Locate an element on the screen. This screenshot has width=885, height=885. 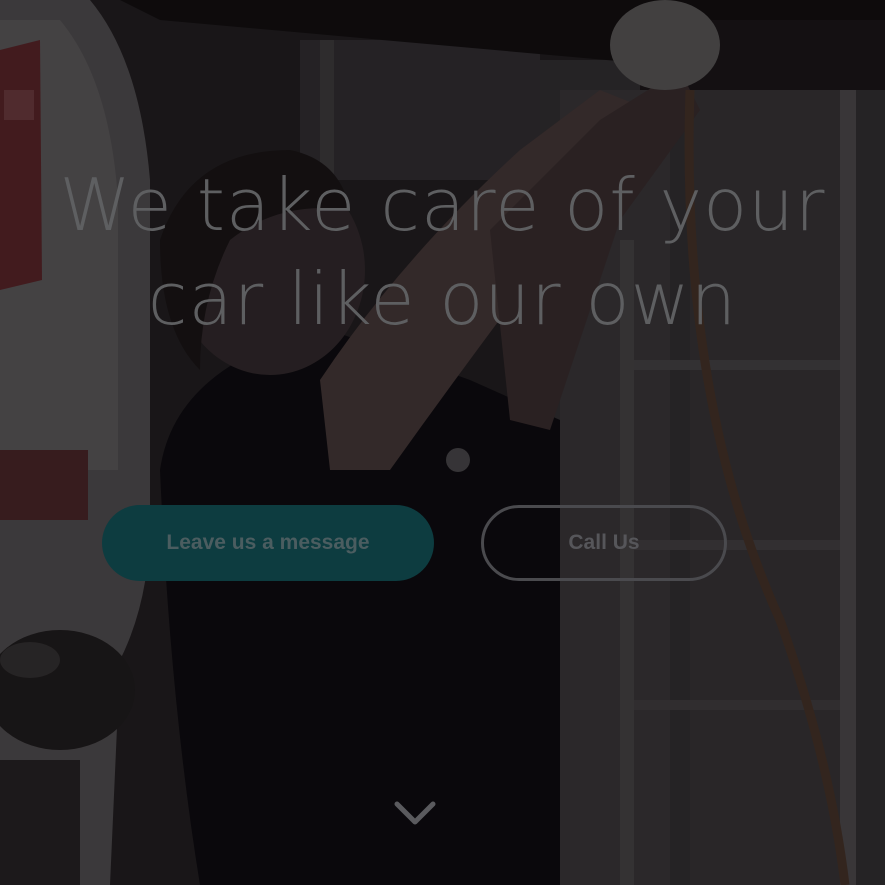
chevron-down-icon is located at coordinates (415, 813).